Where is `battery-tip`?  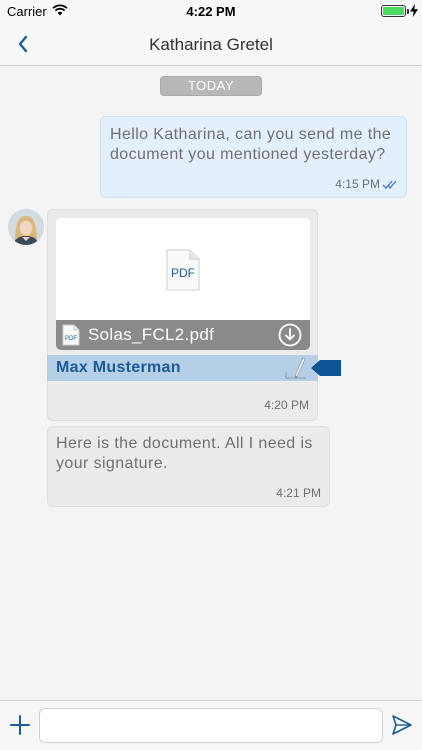
battery-tip is located at coordinates (408, 11).